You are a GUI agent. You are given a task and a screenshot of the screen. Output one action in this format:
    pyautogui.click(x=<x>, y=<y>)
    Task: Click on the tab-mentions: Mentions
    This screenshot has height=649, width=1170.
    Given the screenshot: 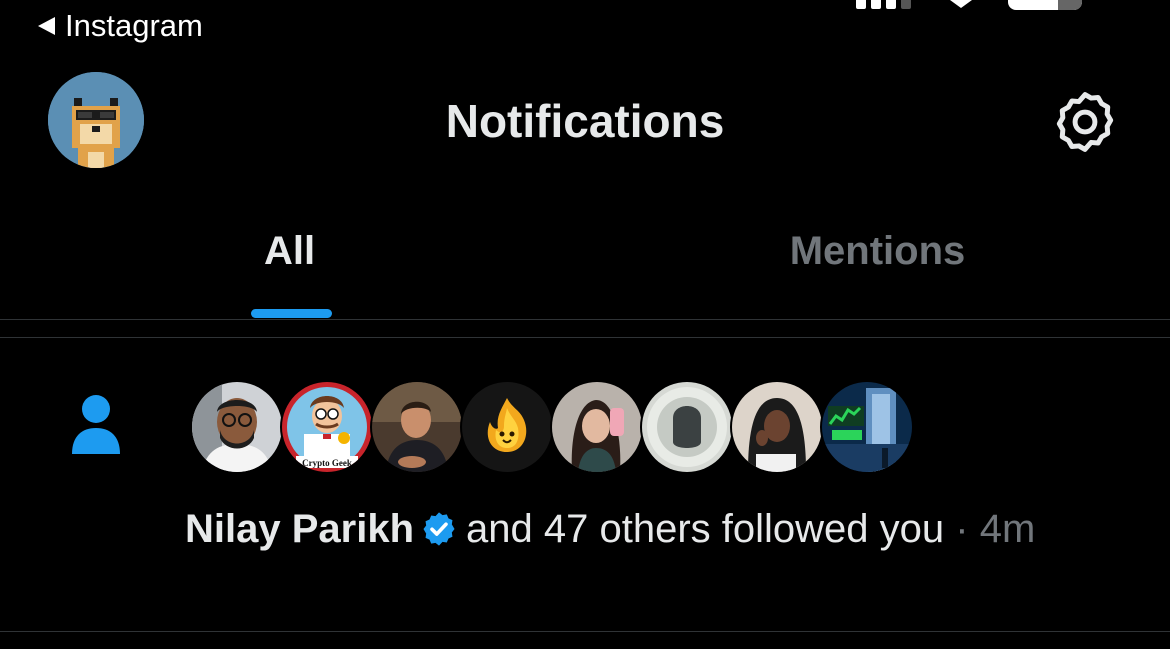 What is the action you would take?
    pyautogui.click(x=877, y=261)
    